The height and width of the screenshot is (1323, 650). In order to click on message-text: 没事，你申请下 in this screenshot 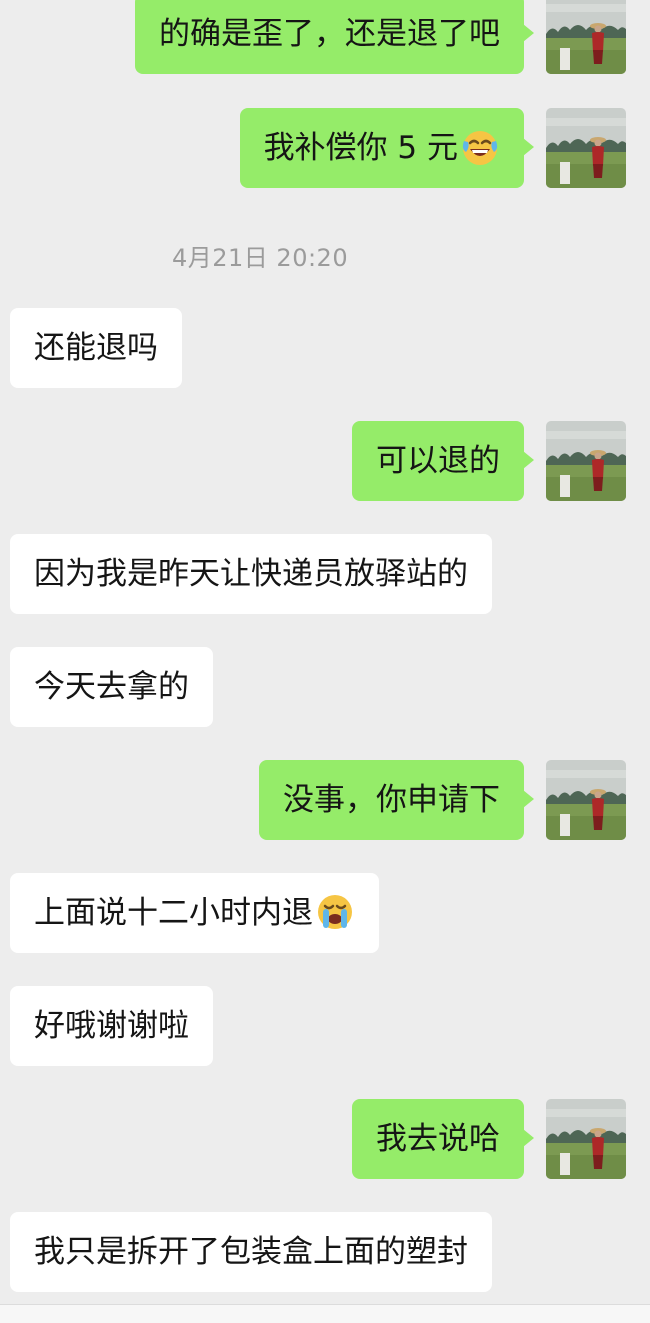, I will do `click(391, 800)`.